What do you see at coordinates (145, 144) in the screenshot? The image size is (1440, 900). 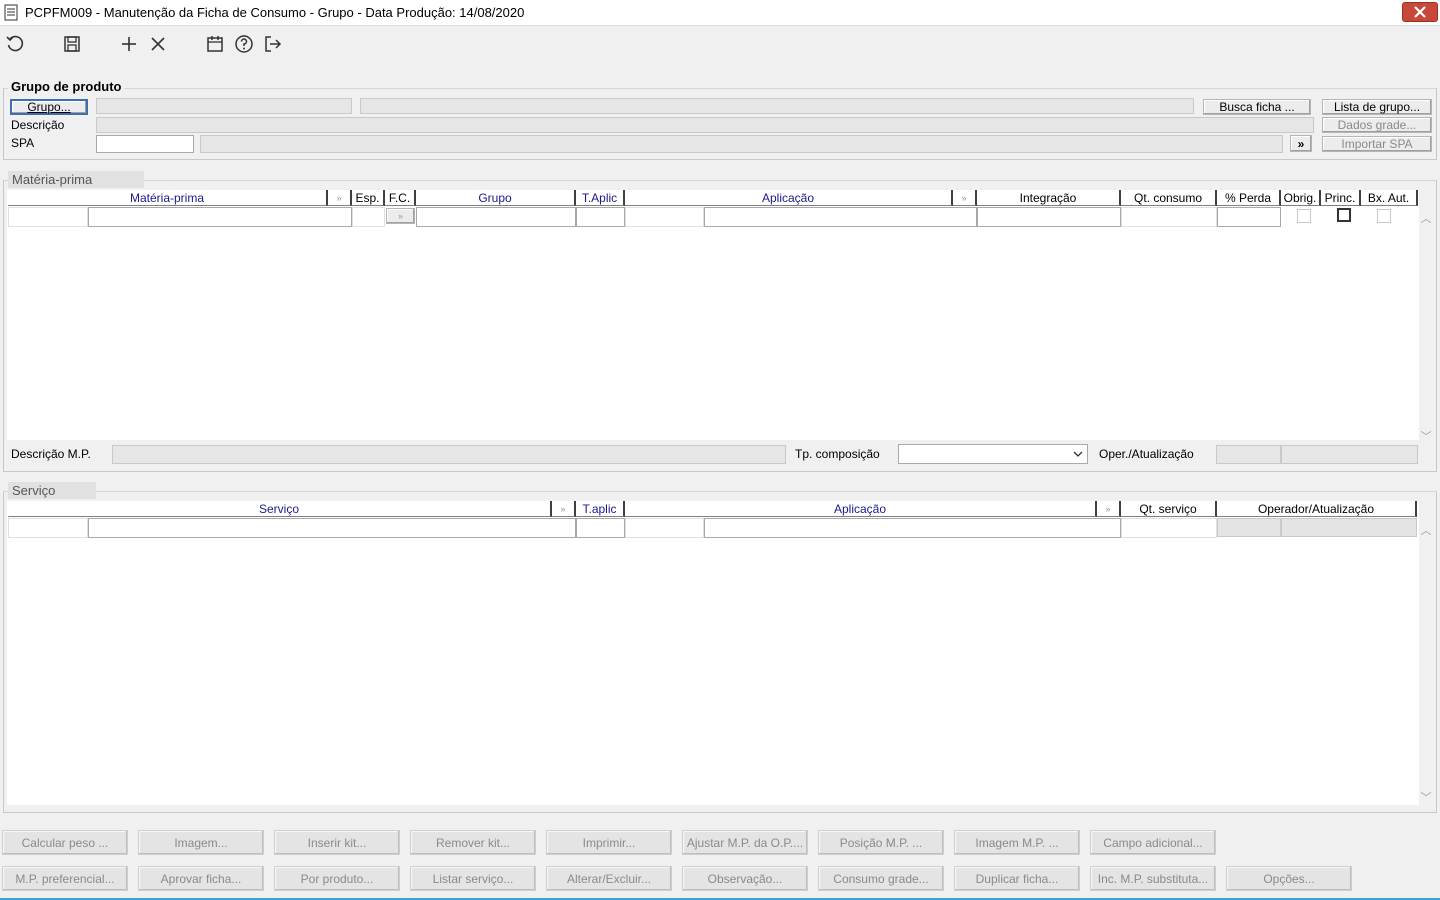 I see `spa-input` at bounding box center [145, 144].